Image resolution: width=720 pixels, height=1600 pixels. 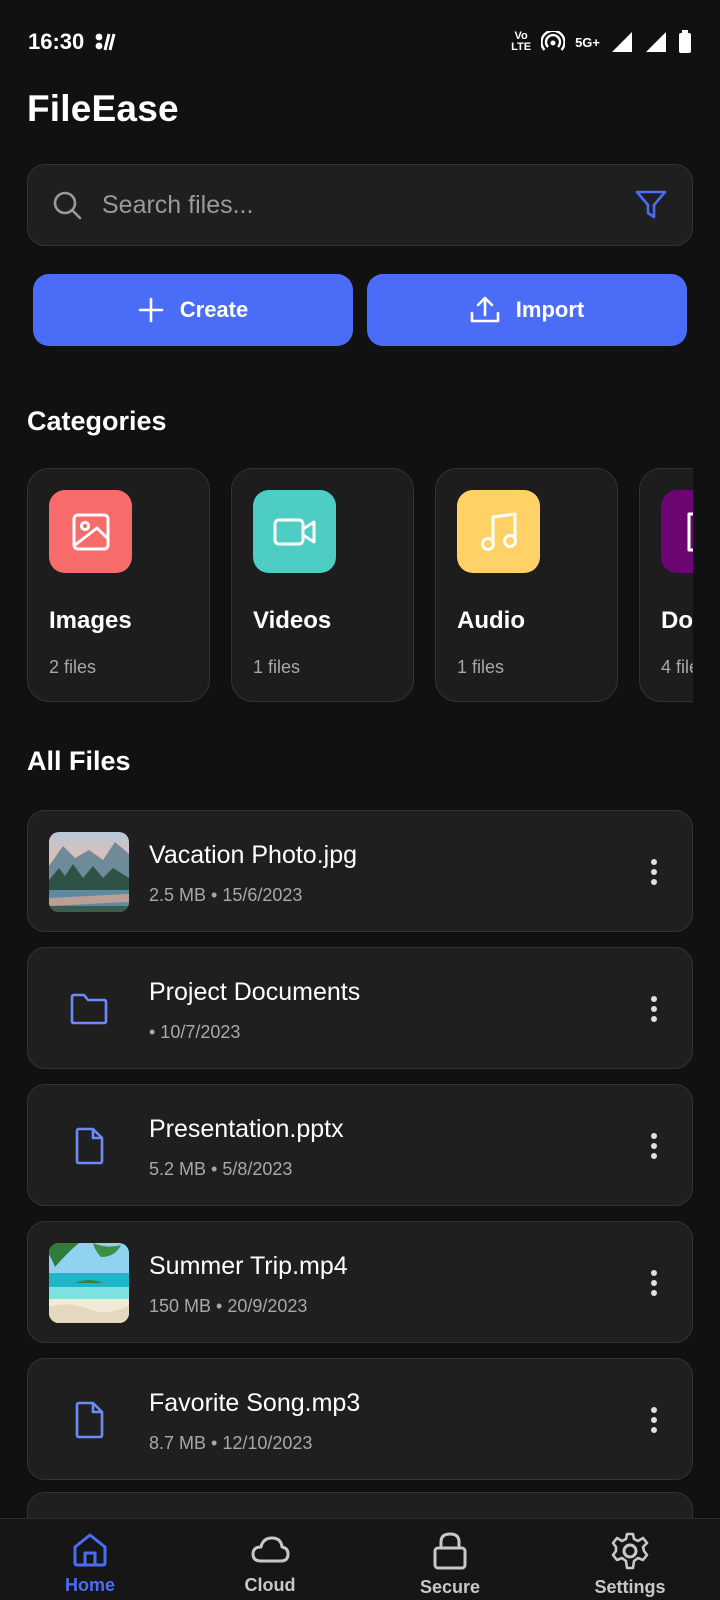 I want to click on music-icon, so click(x=498, y=531).